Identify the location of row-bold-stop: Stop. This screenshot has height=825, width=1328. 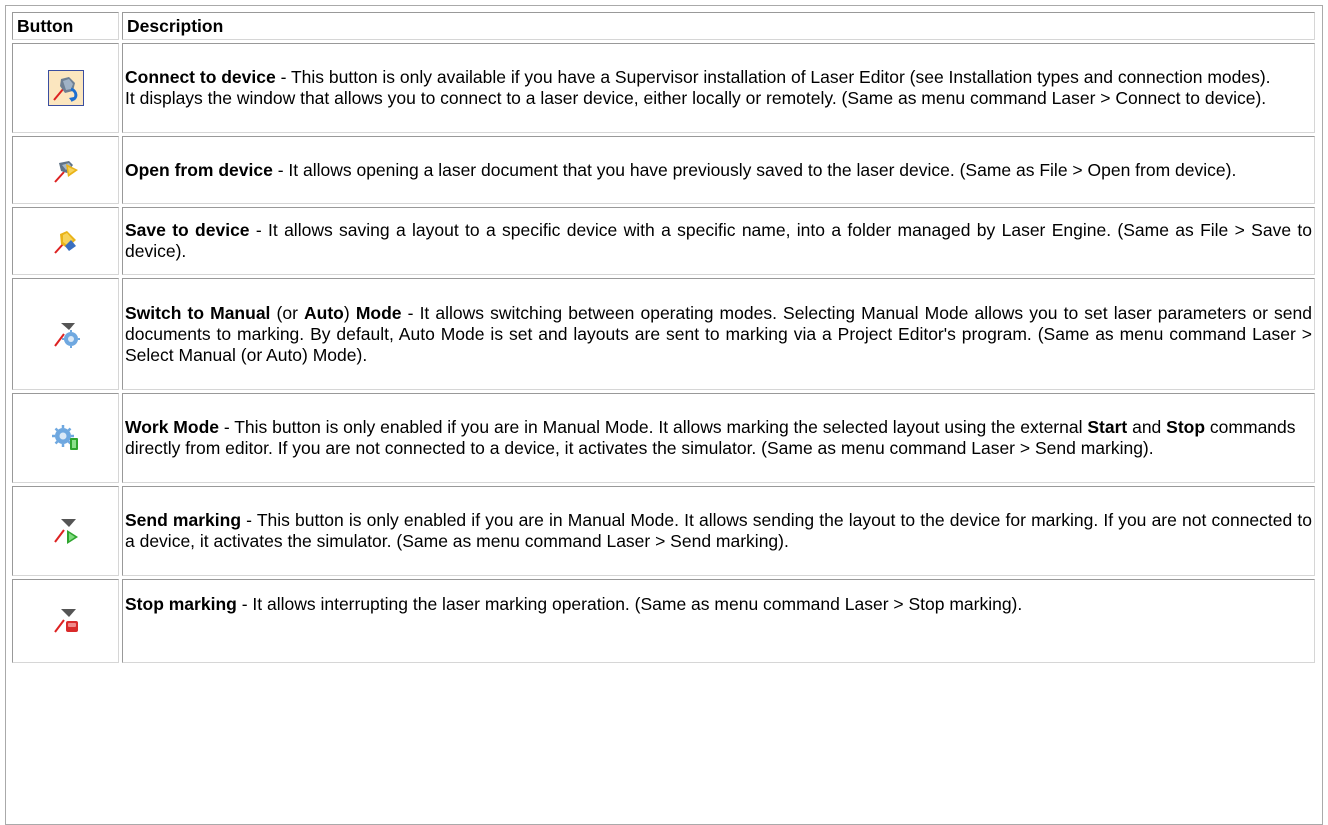
(1186, 427).